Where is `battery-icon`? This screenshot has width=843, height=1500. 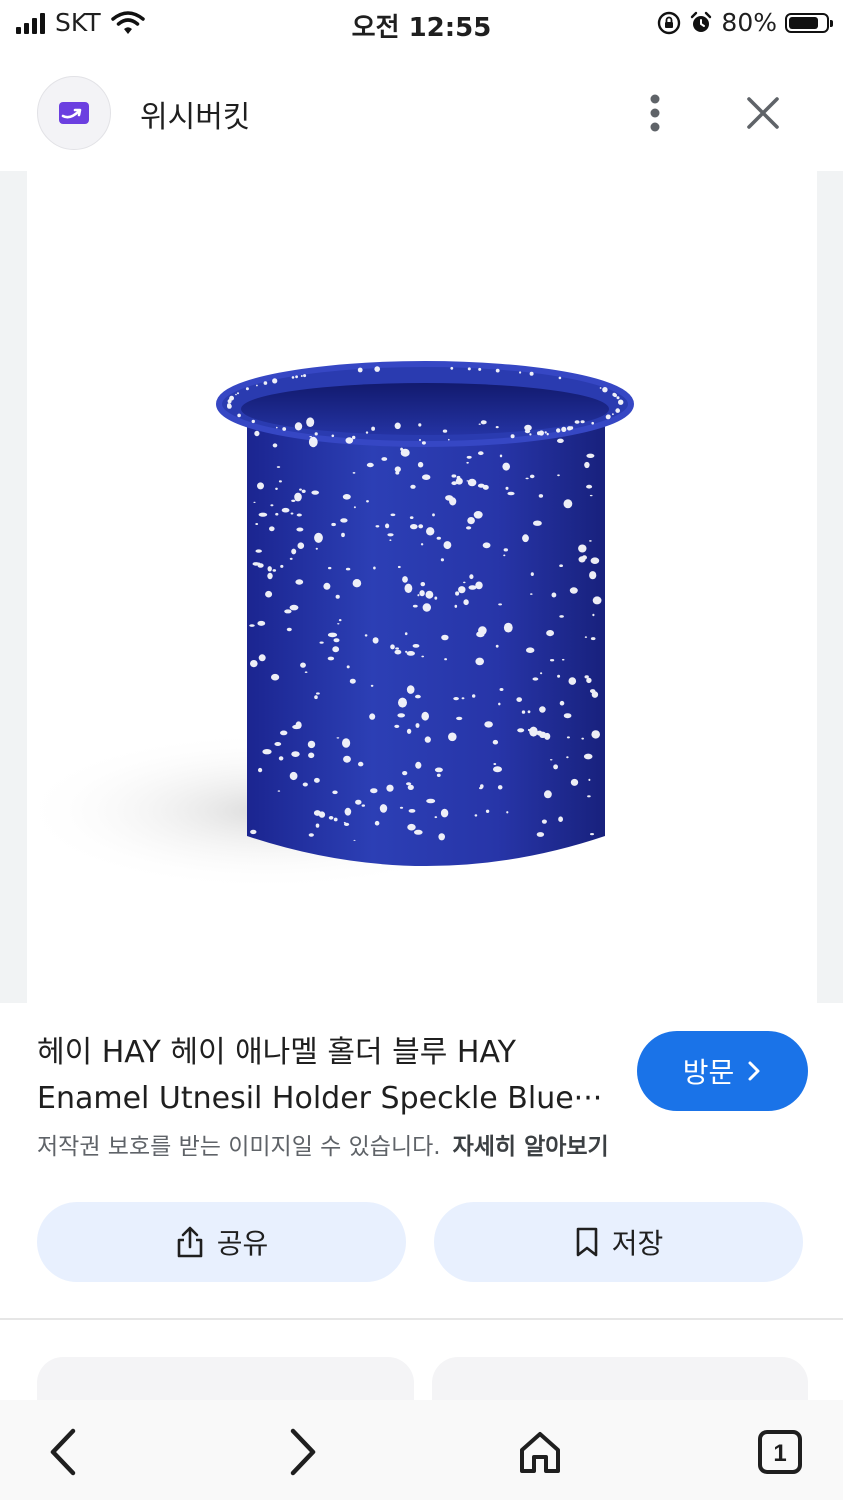
battery-icon is located at coordinates (809, 22).